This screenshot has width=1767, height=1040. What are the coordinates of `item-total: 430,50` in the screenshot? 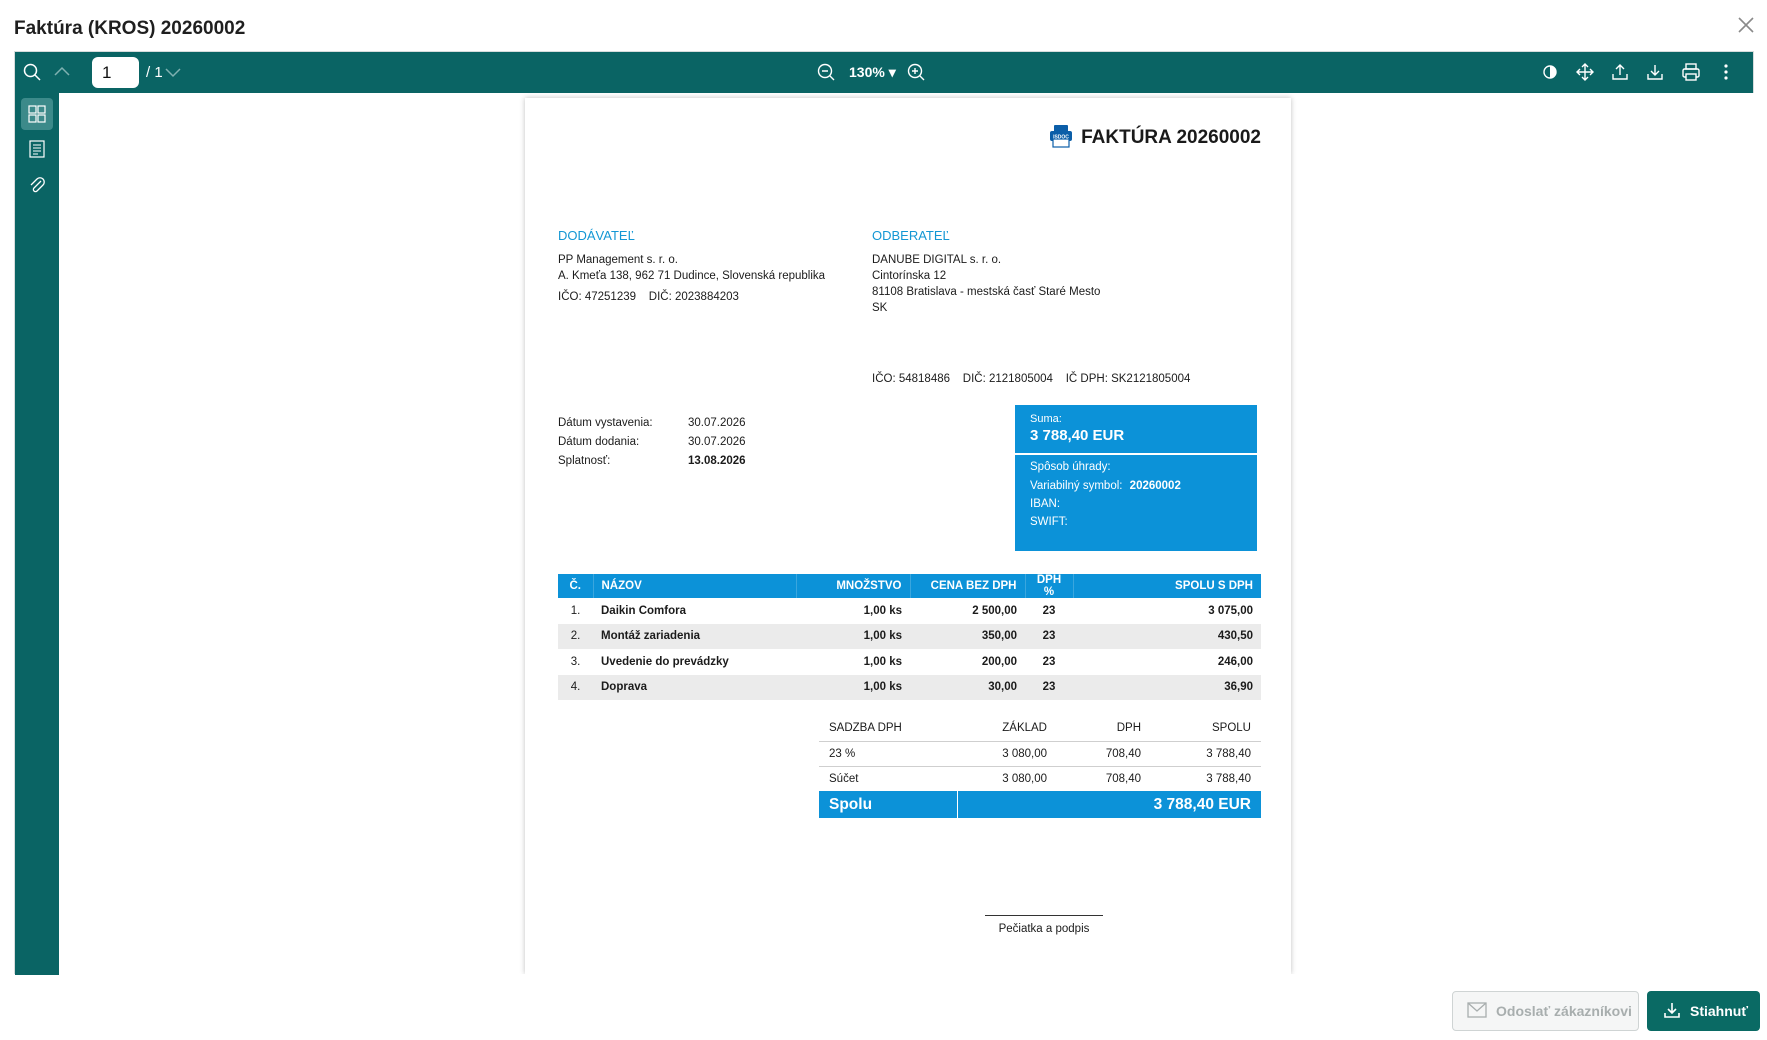 It's located at (1167, 636).